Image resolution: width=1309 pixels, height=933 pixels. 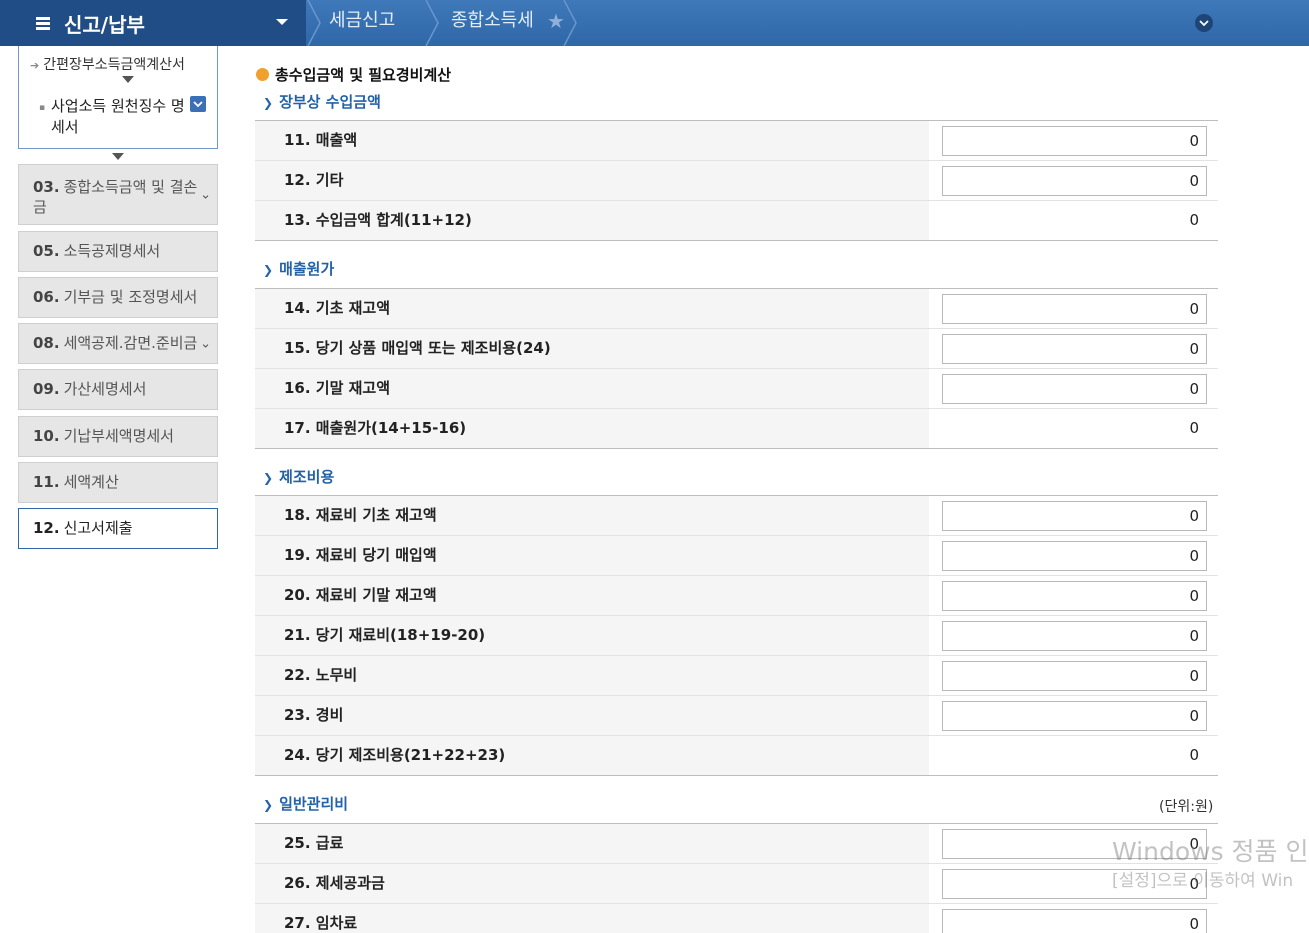 I want to click on table-row: 17. 매출원가(14+15-16) 0, so click(x=736, y=429).